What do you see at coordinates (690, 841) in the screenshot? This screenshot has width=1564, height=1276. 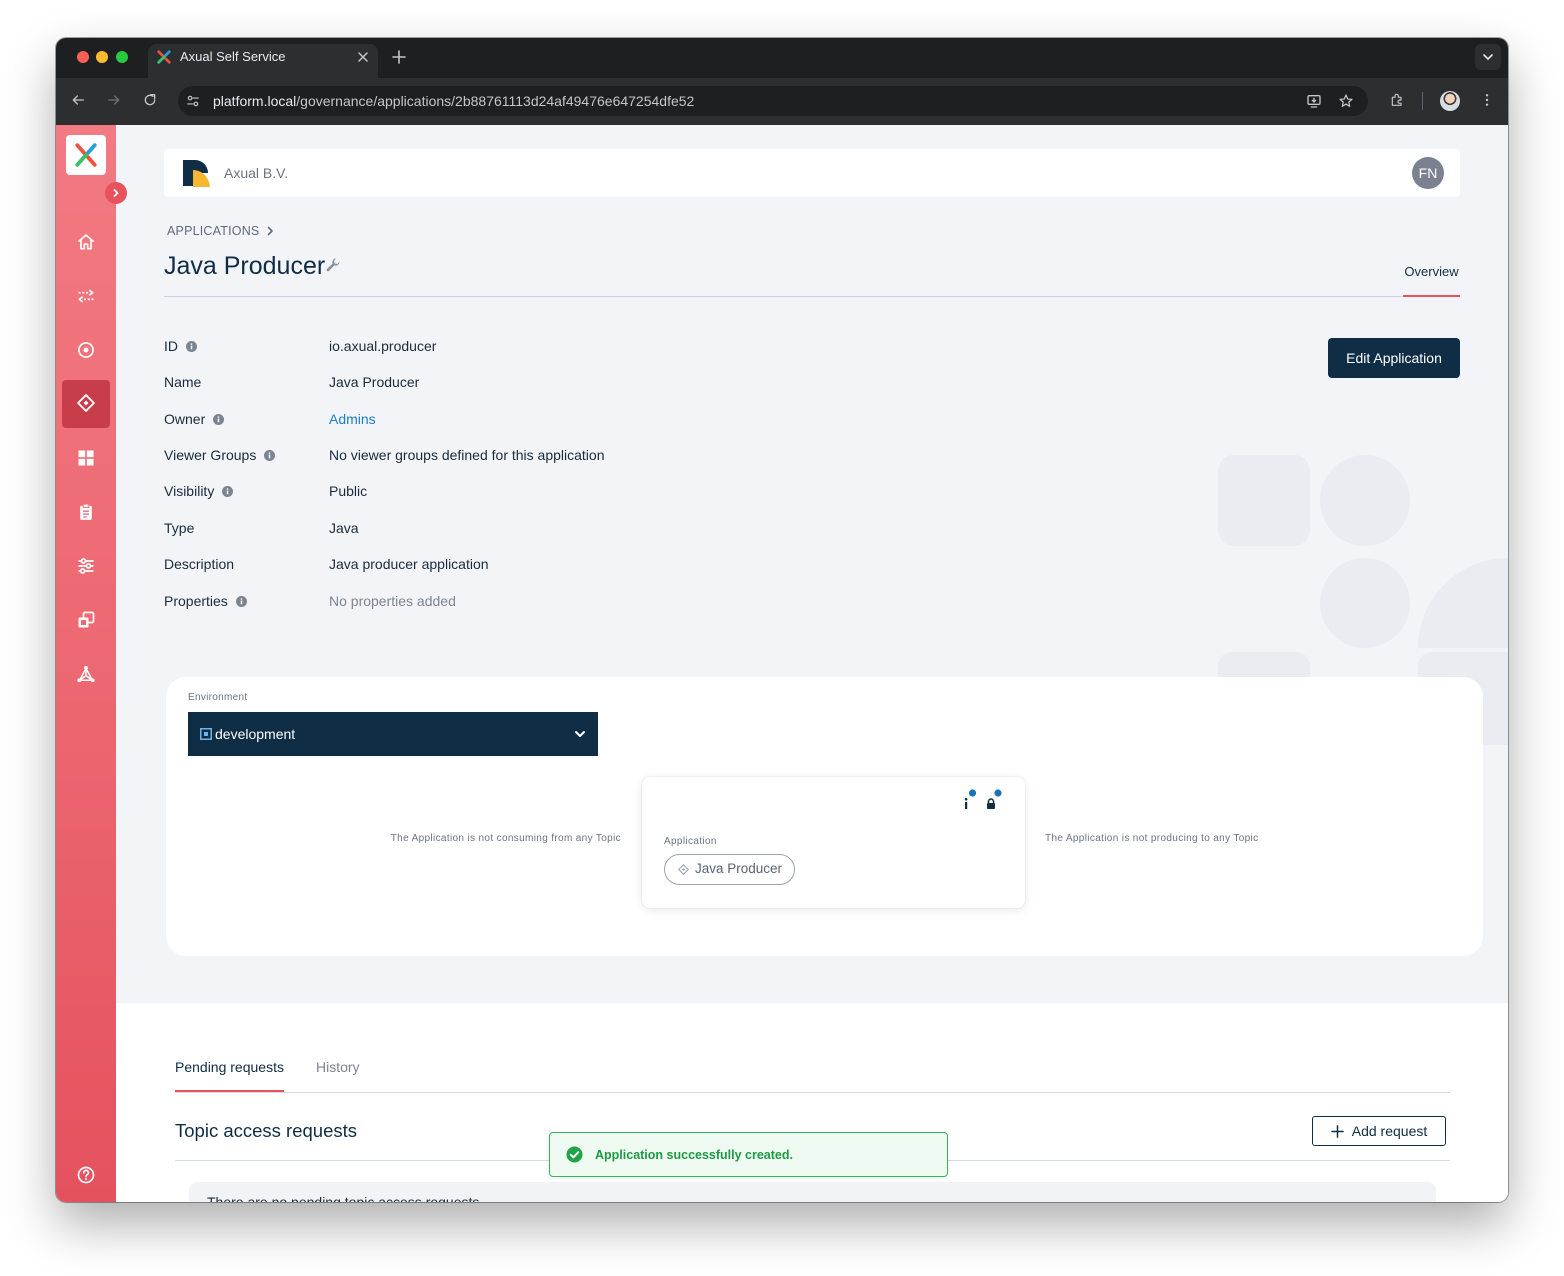 I see `application-label: Application` at bounding box center [690, 841].